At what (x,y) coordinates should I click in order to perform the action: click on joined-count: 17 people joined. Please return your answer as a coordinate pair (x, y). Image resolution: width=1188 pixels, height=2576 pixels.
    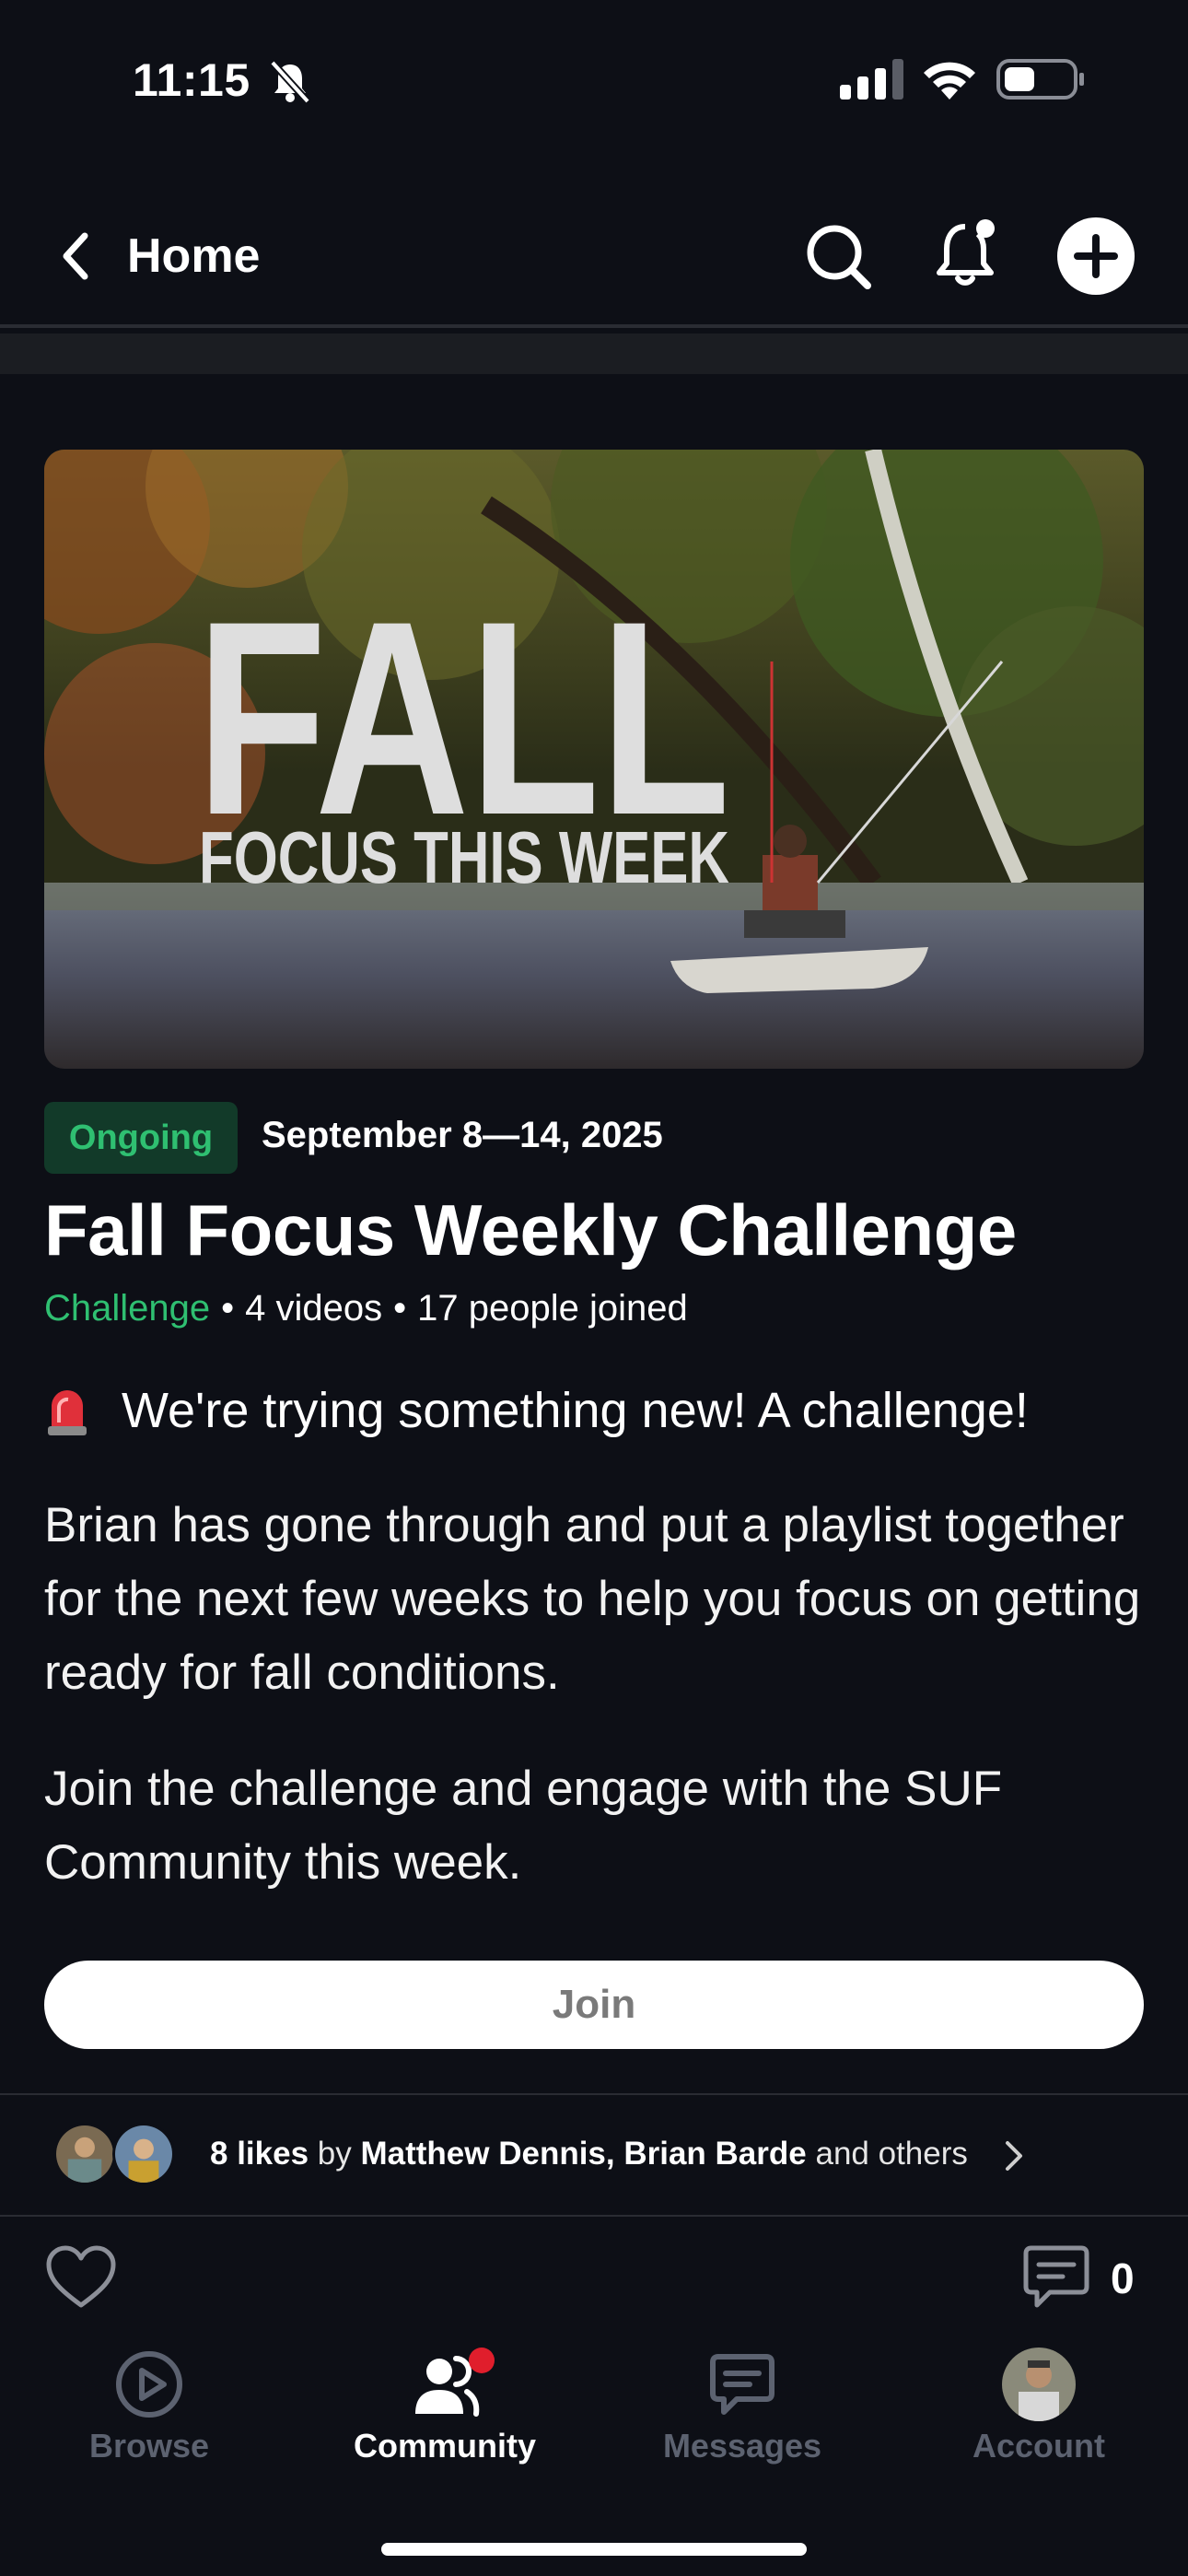
    Looking at the image, I should click on (552, 1308).